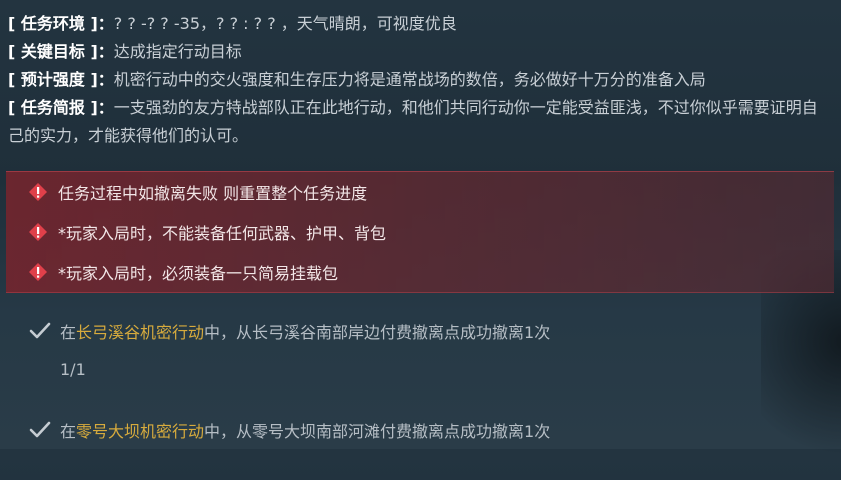 The height and width of the screenshot is (480, 841). What do you see at coordinates (140, 431) in the screenshot?
I see `task-location-highlight: 零号大坝机密行动` at bounding box center [140, 431].